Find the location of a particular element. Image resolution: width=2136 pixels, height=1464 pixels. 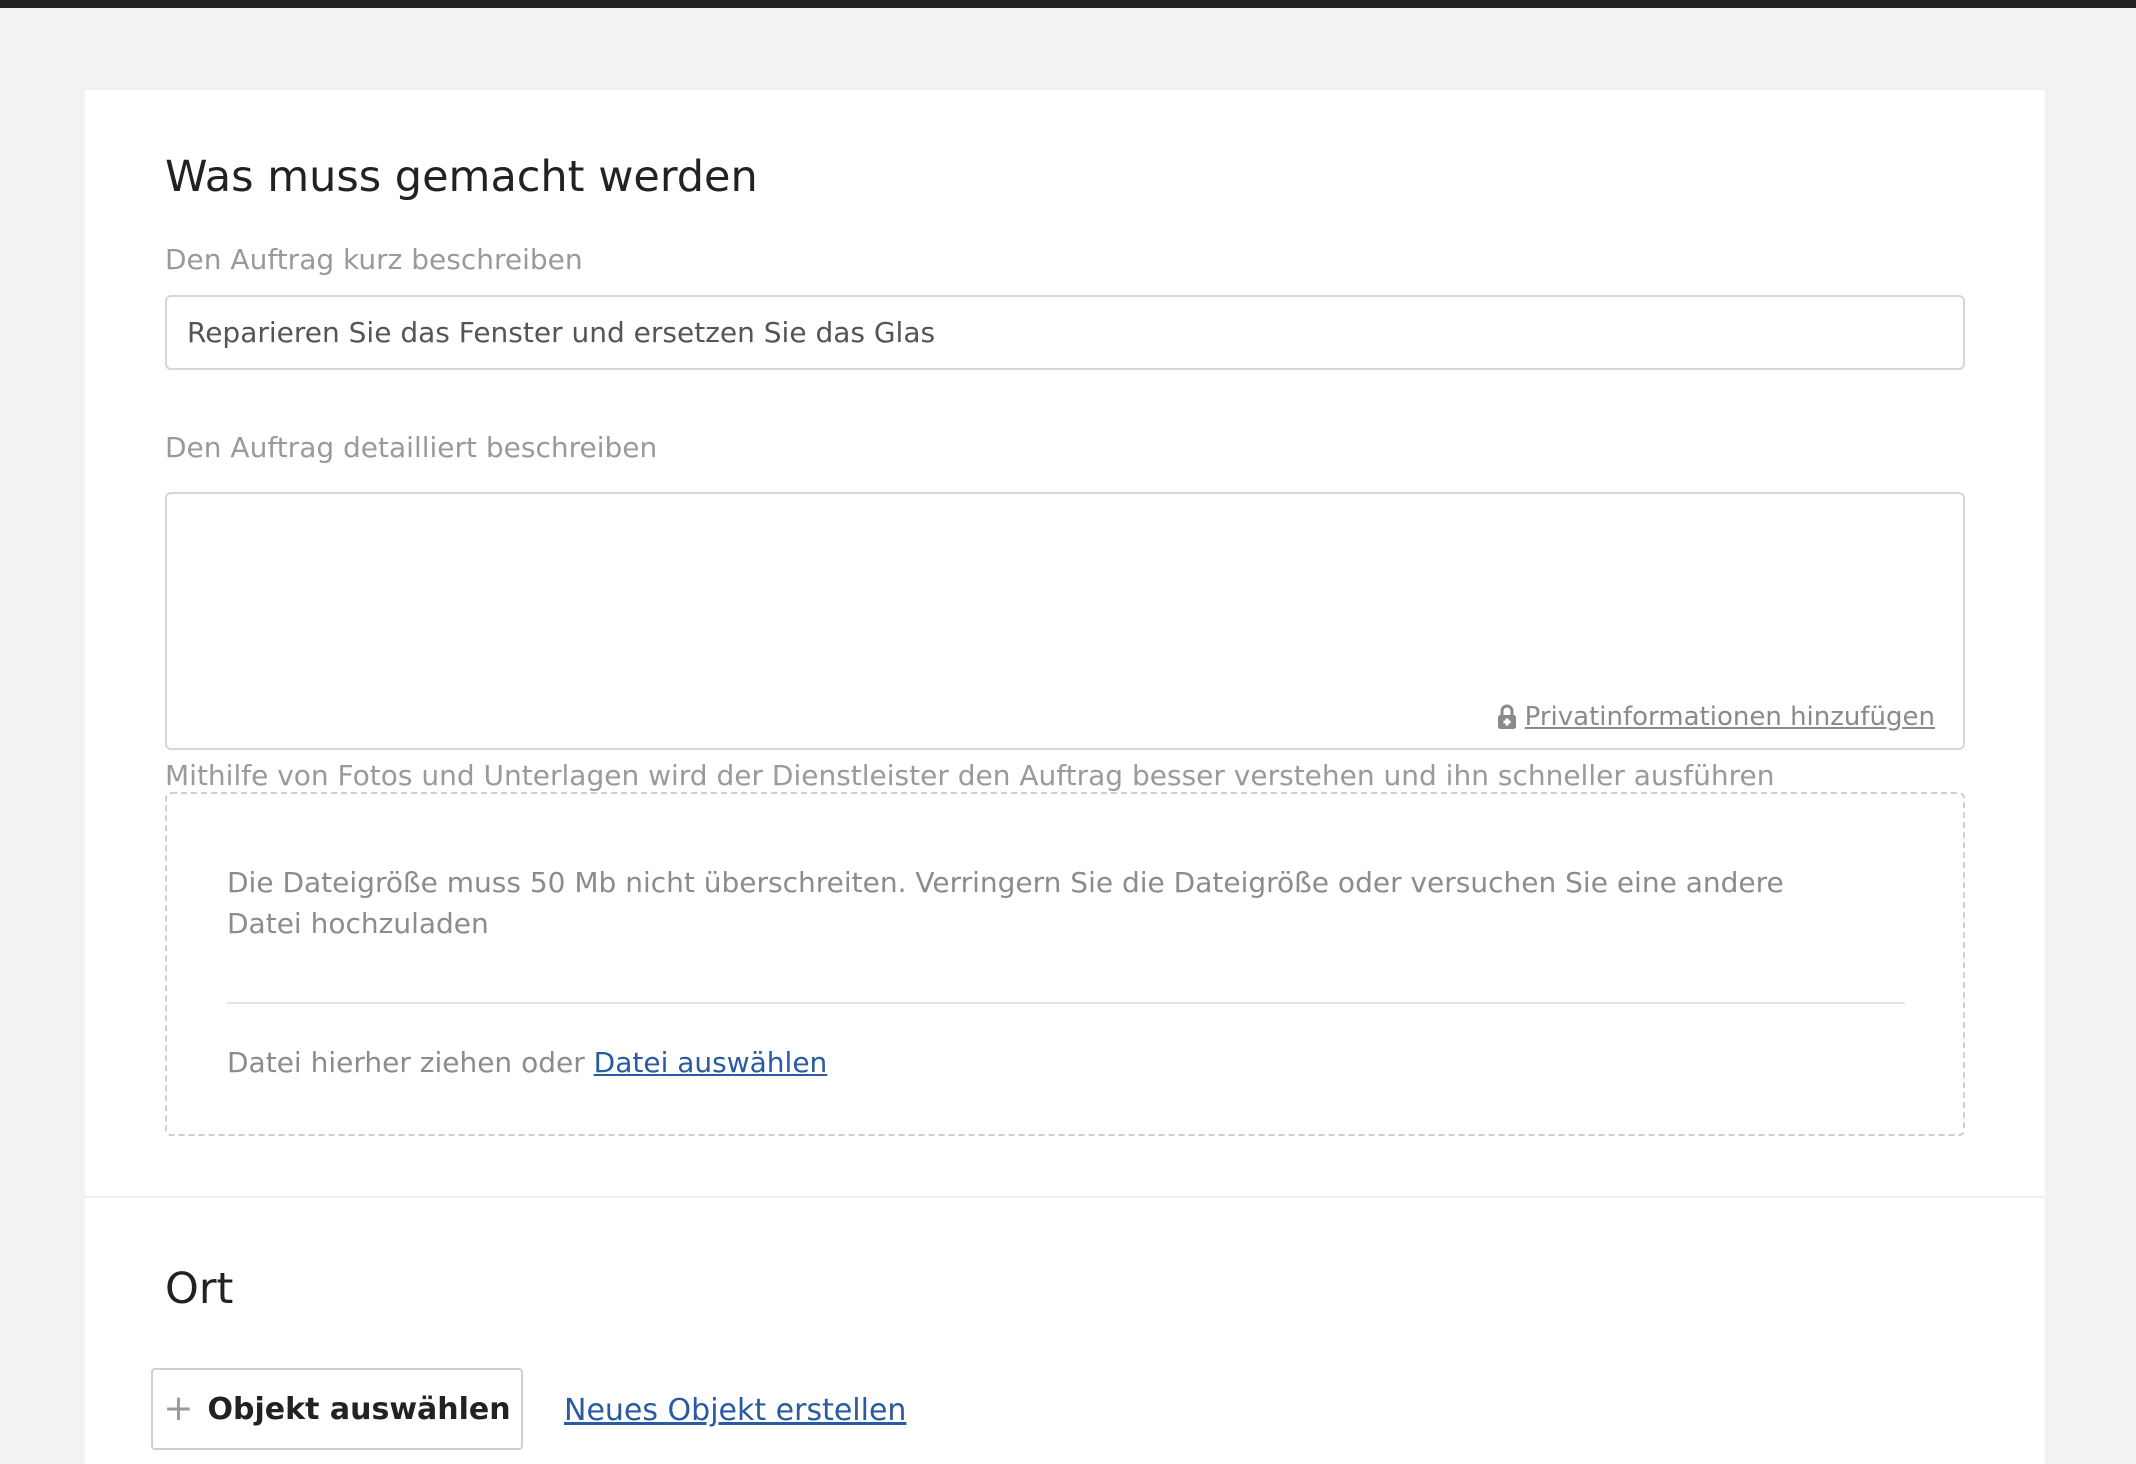

add-private-info-label: Privatinformationen hinzufügen is located at coordinates (1729, 717).